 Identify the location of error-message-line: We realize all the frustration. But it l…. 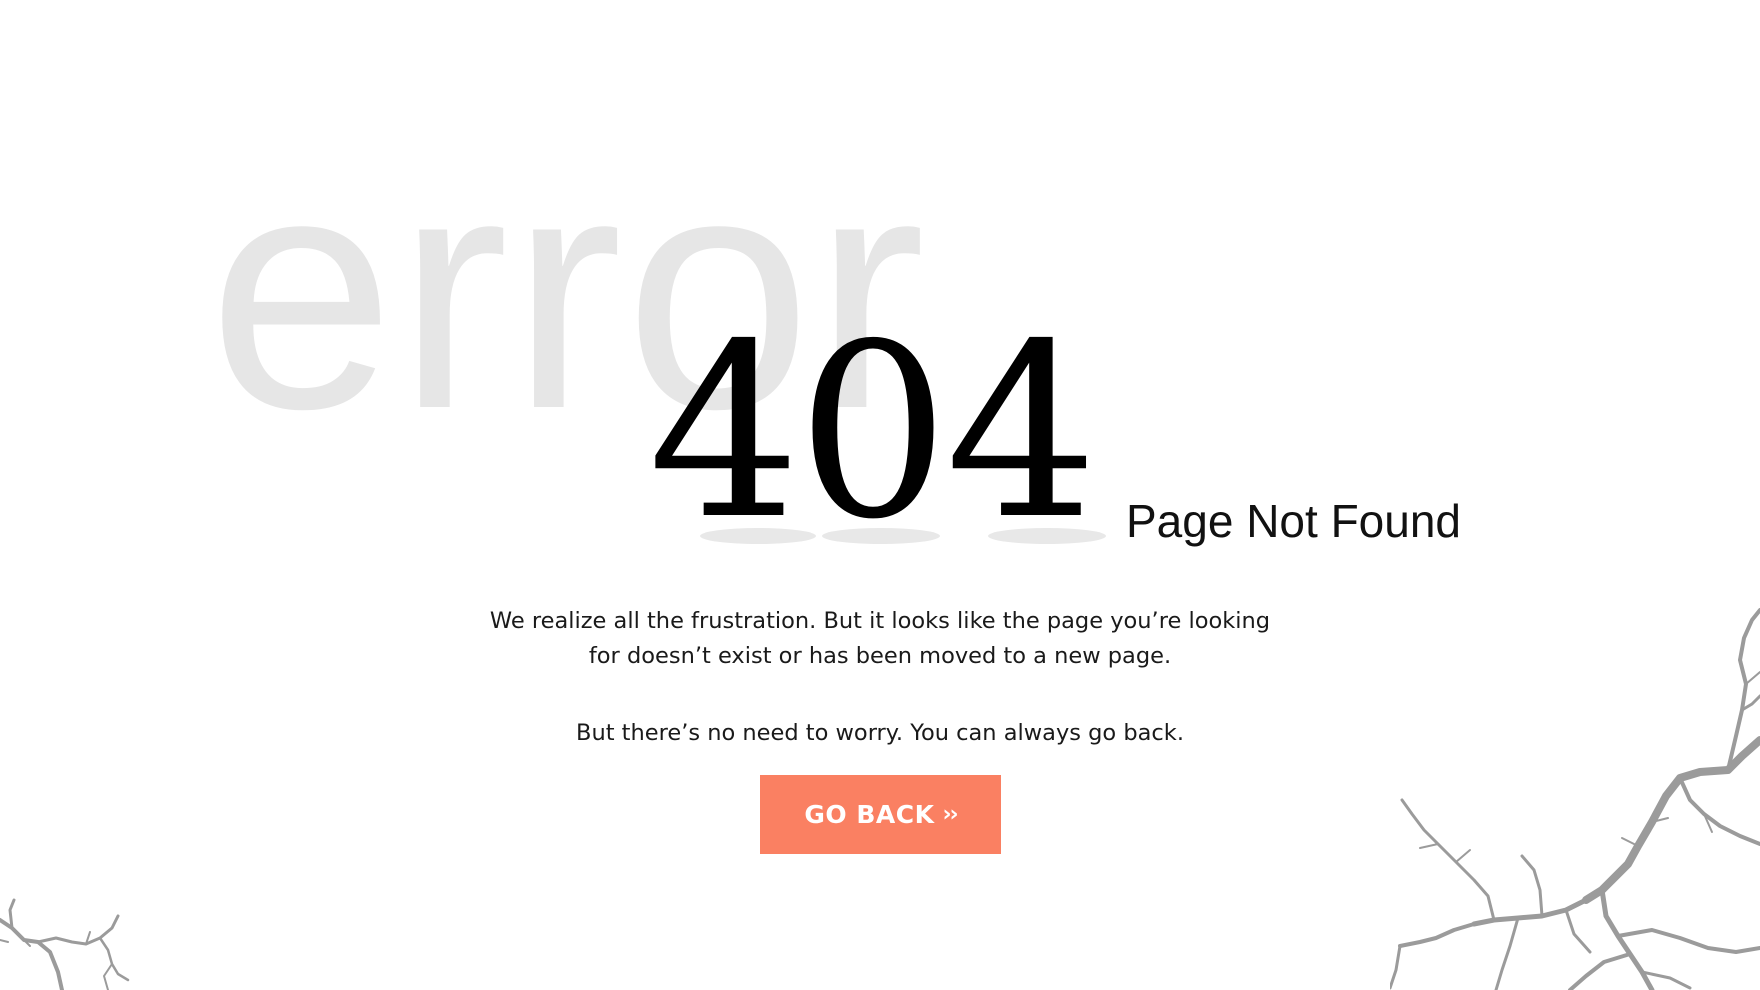
(880, 621).